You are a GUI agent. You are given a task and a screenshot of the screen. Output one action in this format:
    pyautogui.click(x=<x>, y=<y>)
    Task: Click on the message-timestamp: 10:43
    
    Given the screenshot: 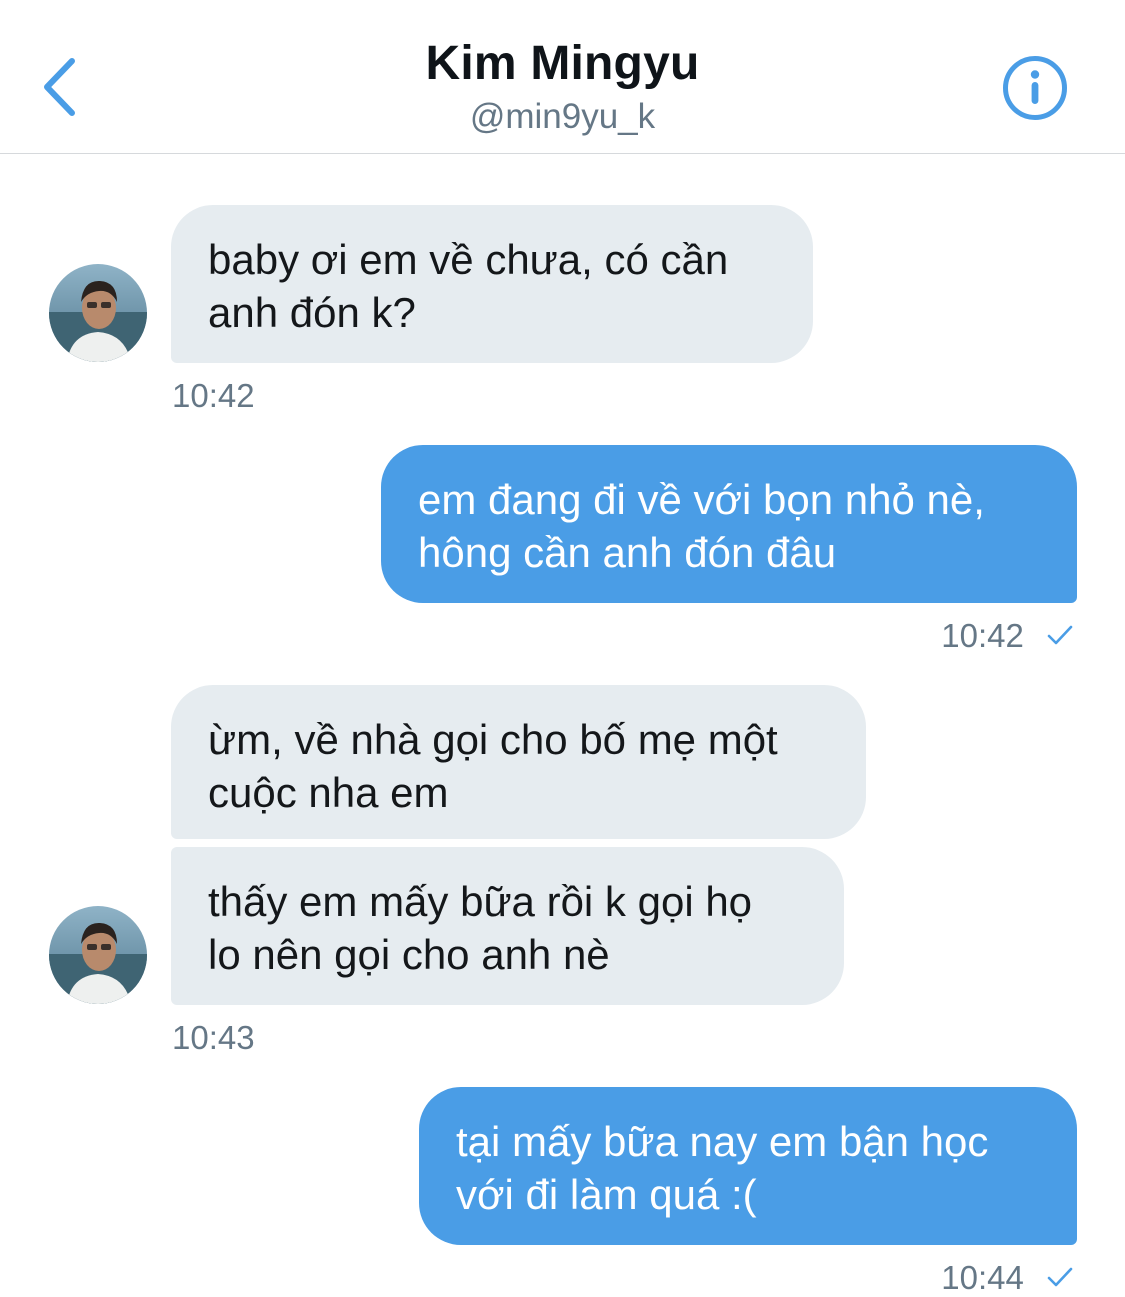 What is the action you would take?
    pyautogui.click(x=213, y=1037)
    